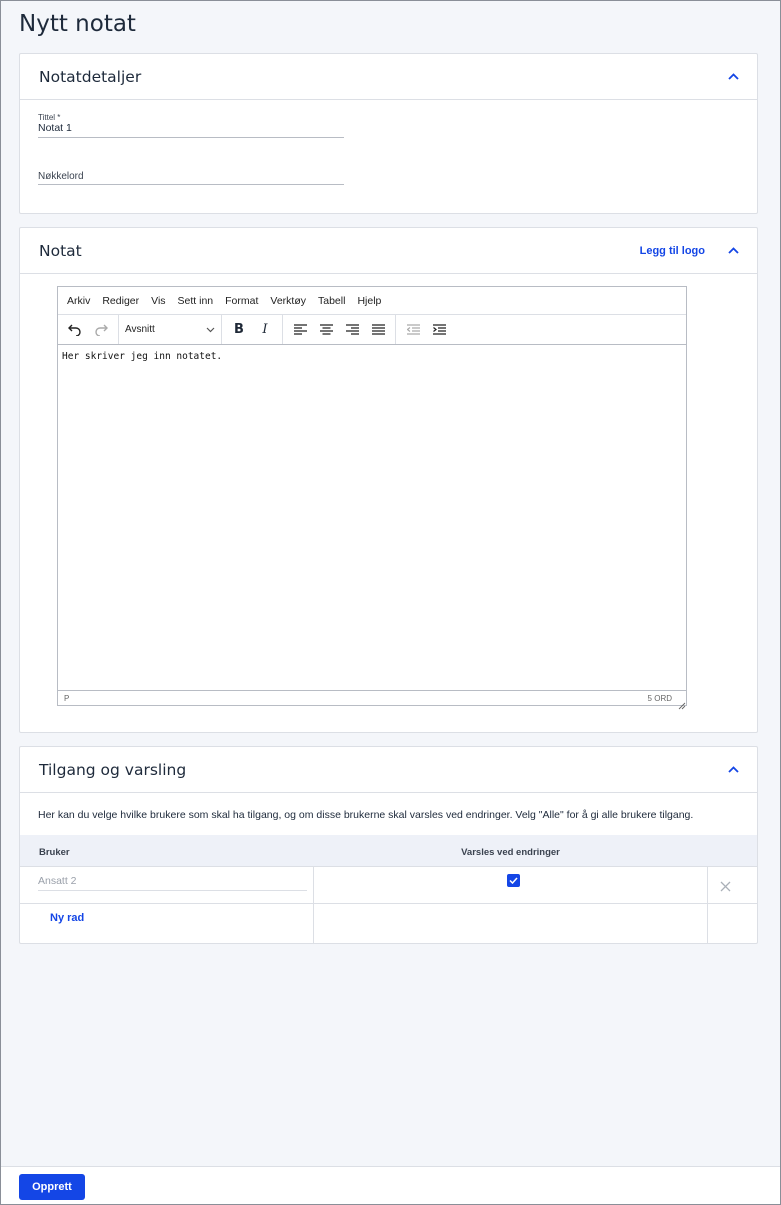 Image resolution: width=781 pixels, height=1205 pixels. What do you see at coordinates (725, 888) in the screenshot?
I see `close-icon` at bounding box center [725, 888].